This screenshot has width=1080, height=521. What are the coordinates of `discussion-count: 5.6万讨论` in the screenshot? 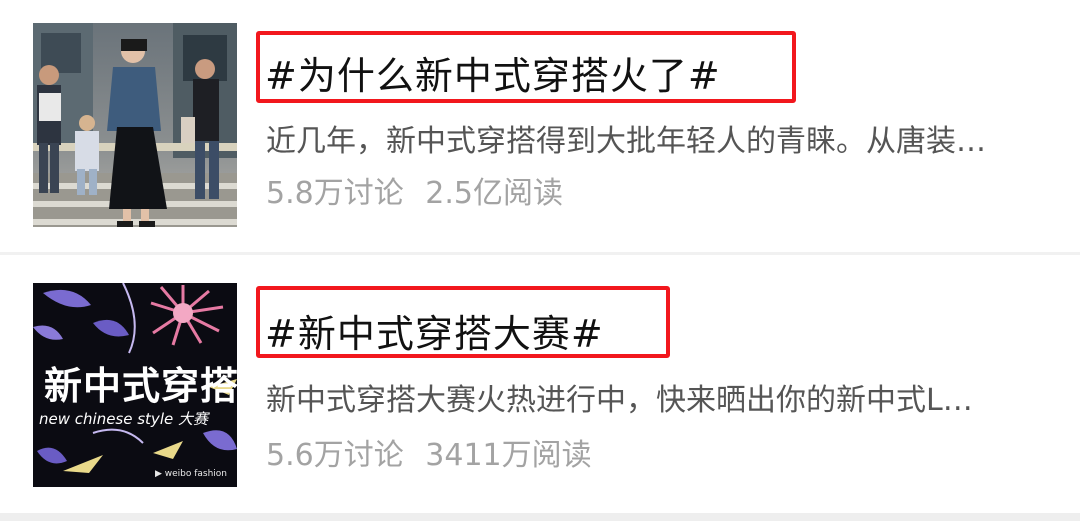 It's located at (335, 455).